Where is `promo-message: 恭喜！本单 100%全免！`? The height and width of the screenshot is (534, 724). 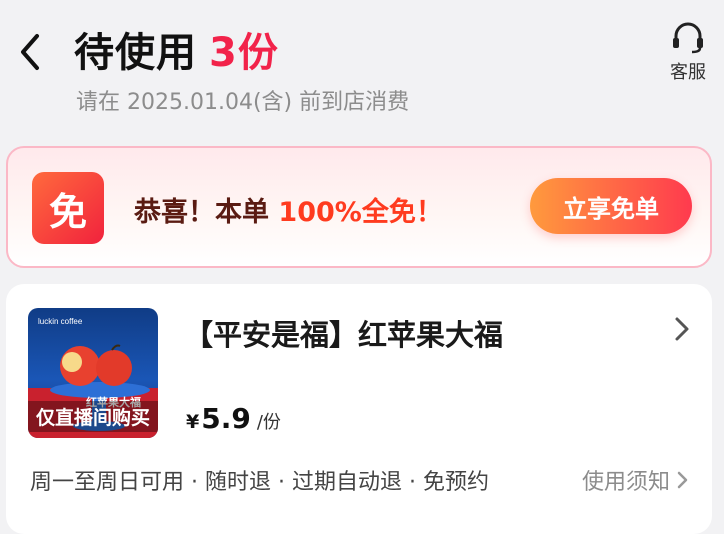 promo-message: 恭喜！本单 100%全免！ is located at coordinates (288, 209).